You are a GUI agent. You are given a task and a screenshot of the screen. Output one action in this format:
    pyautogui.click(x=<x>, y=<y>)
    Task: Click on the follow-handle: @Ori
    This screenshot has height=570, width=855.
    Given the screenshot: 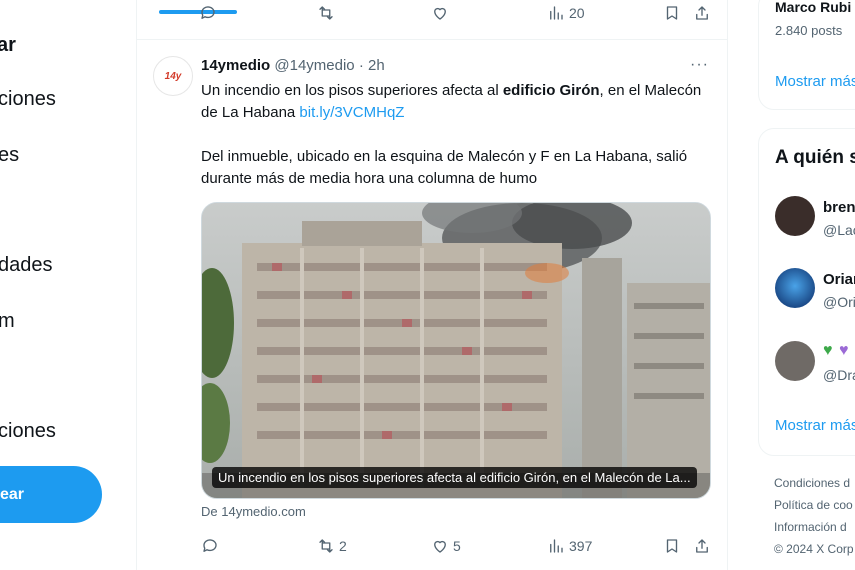 What is the action you would take?
    pyautogui.click(x=839, y=302)
    